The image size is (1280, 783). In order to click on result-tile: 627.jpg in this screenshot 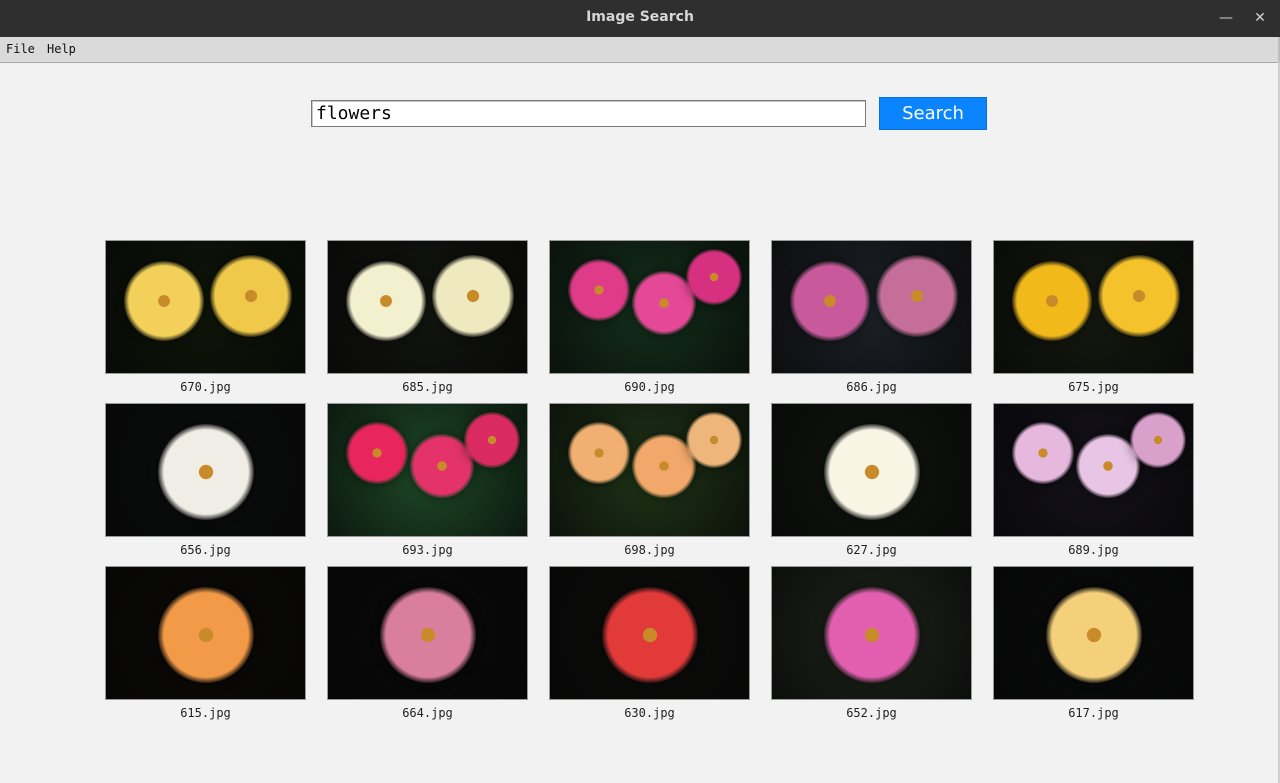, I will do `click(871, 481)`.